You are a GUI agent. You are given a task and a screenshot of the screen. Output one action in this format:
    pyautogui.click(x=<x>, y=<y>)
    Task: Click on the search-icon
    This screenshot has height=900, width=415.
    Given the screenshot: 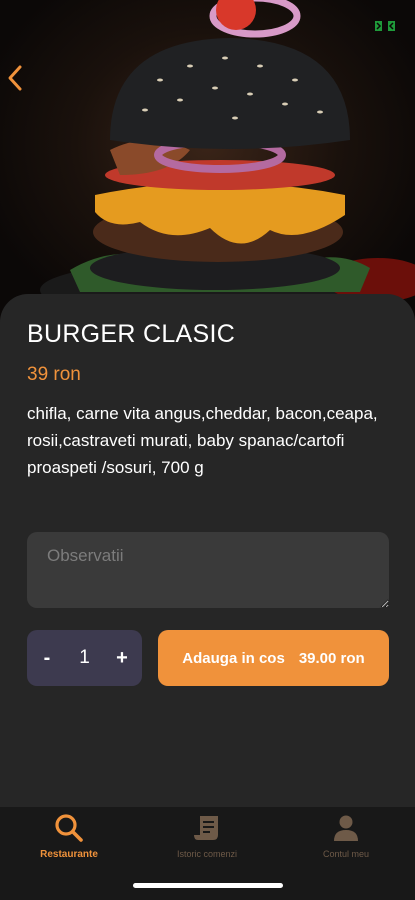 What is the action you would take?
    pyautogui.click(x=69, y=828)
    